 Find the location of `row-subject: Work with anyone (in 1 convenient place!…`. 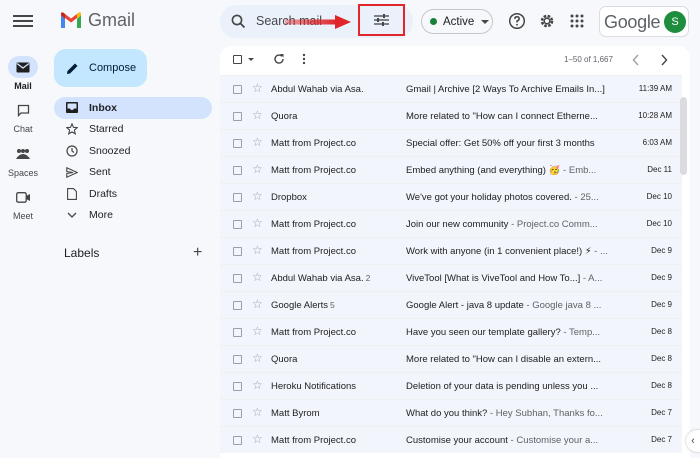

row-subject: Work with anyone (in 1 convenient place!… is located at coordinates (519, 251).